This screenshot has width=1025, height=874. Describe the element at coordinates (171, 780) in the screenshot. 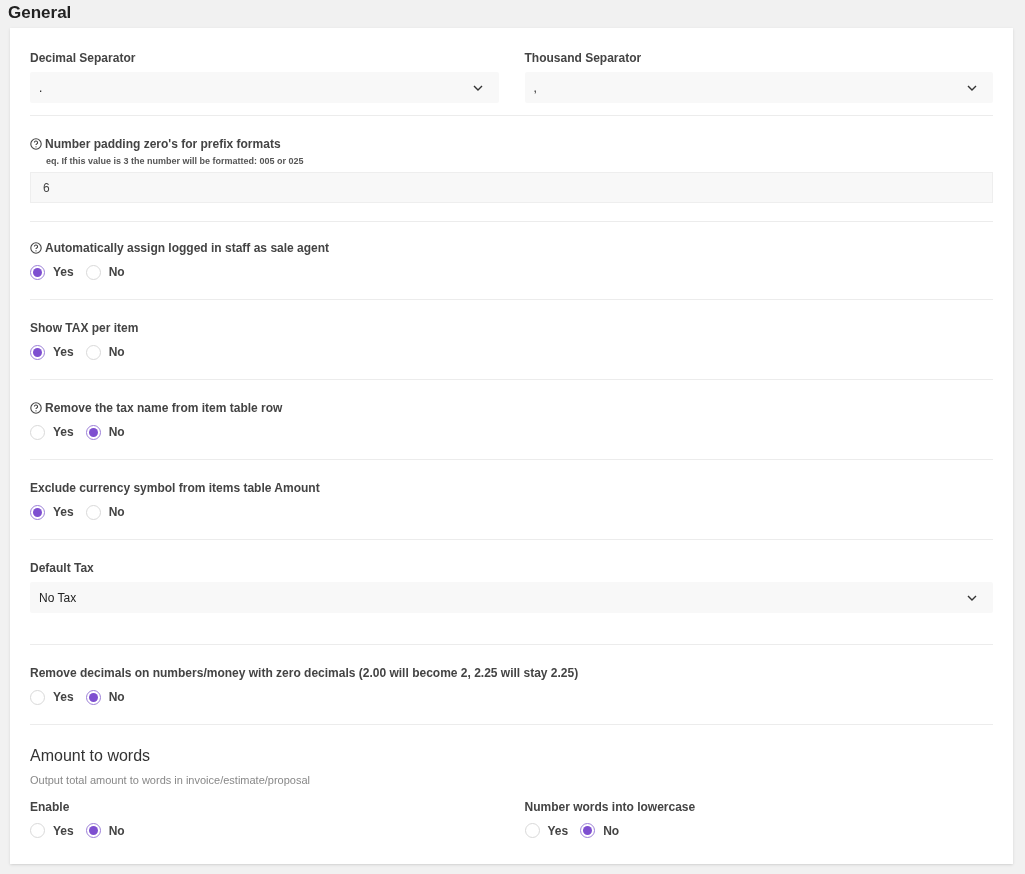

I see `section-description: Output total amount to words in invoice/estimate/proposal` at that location.